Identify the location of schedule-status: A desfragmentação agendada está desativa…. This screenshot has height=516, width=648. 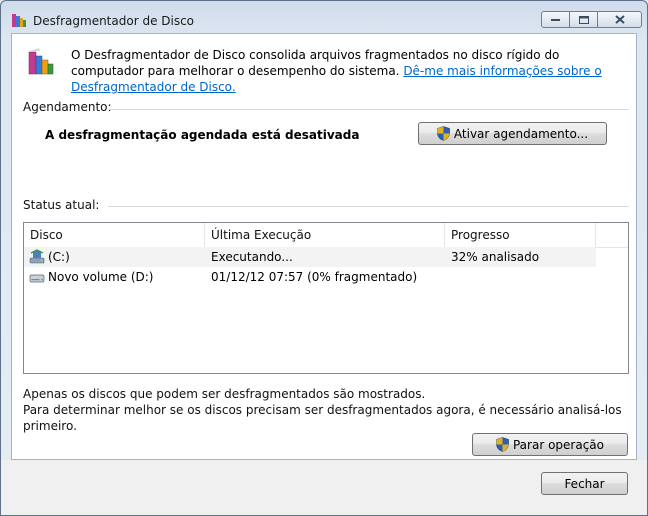
(202, 135).